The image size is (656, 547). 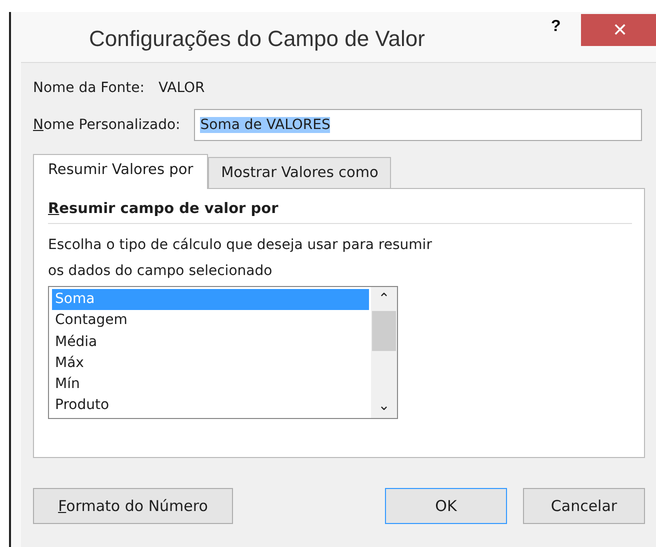 What do you see at coordinates (210, 385) in the screenshot?
I see `list-item: Mín` at bounding box center [210, 385].